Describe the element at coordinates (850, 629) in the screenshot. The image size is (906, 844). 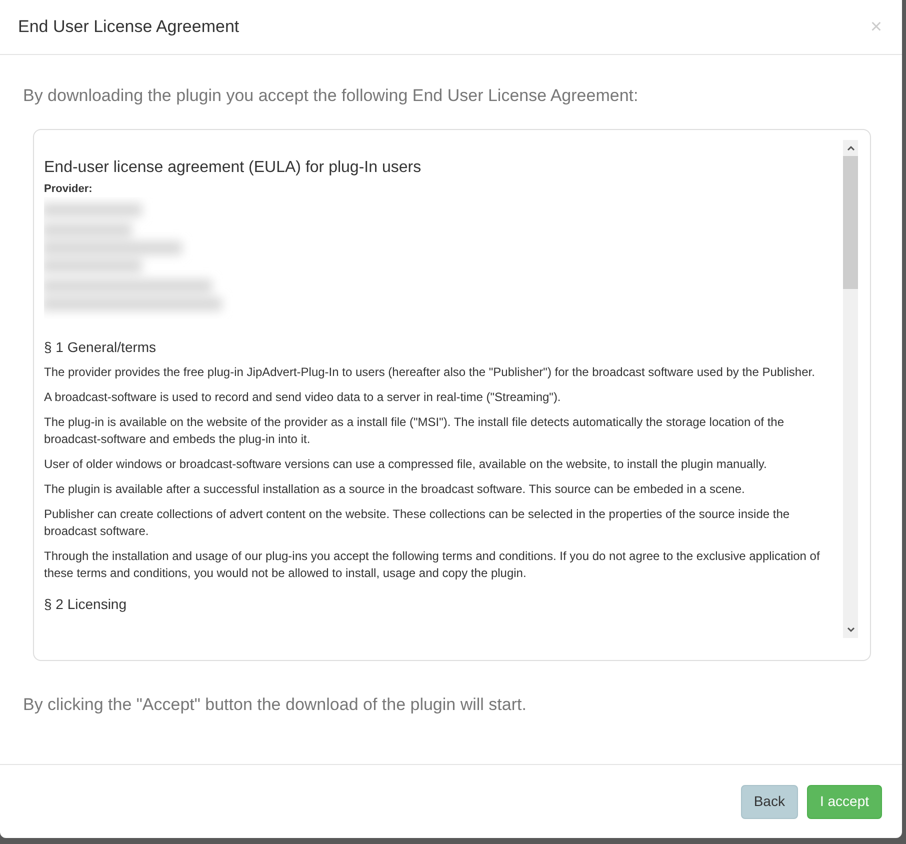
I see `scroll-down-icon` at that location.